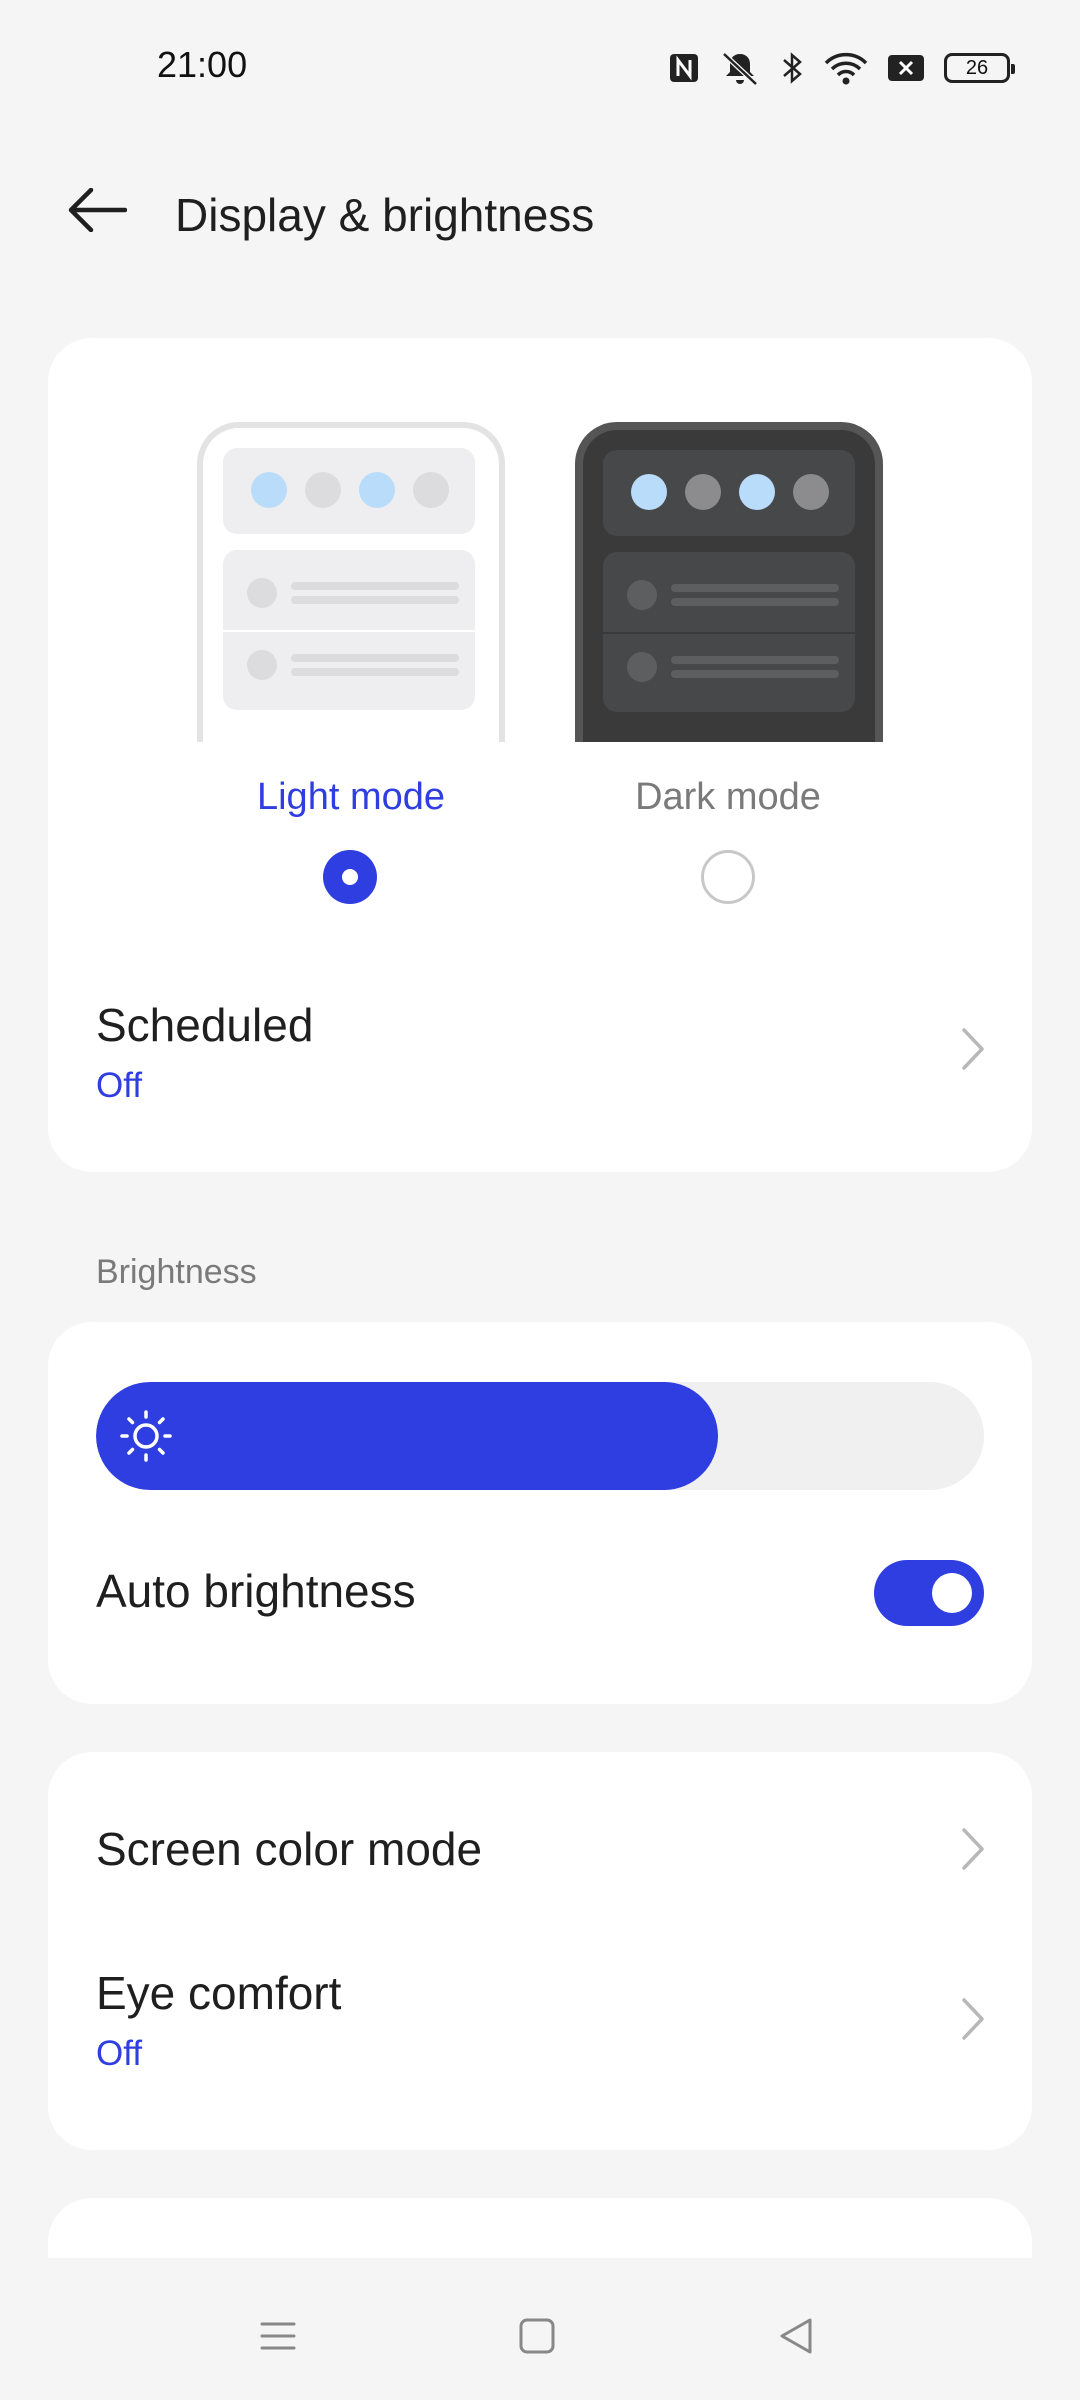 Image resolution: width=1080 pixels, height=2400 pixels. What do you see at coordinates (119, 2053) in the screenshot?
I see `eye-comfort-value: Off` at bounding box center [119, 2053].